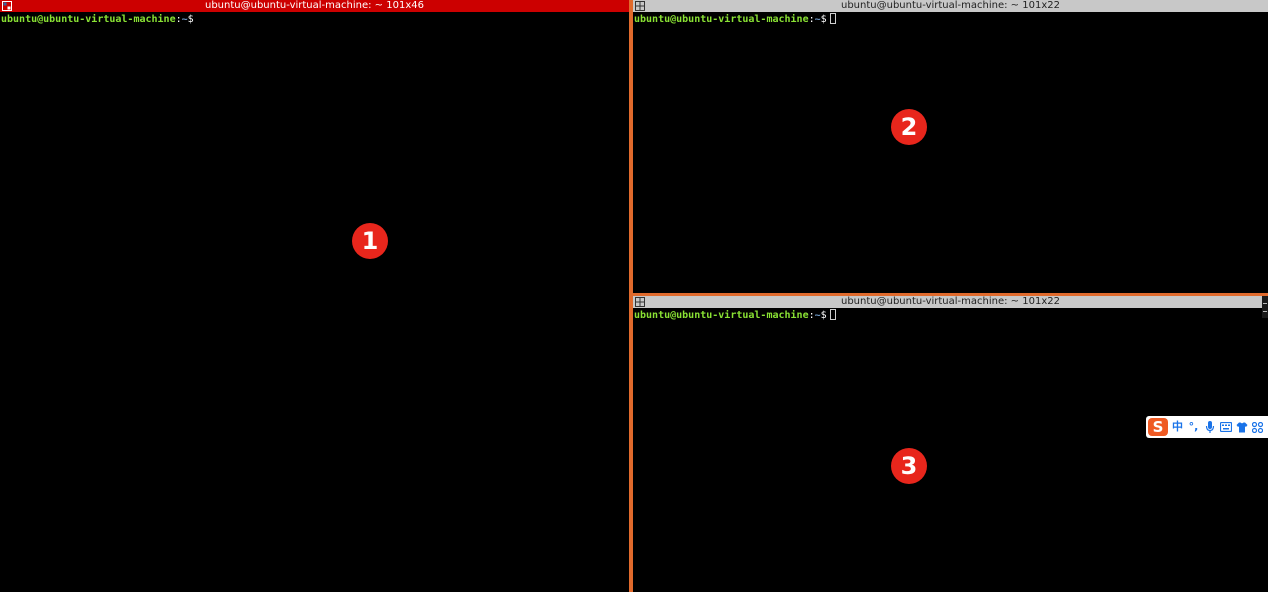  Describe the element at coordinates (1177, 427) in the screenshot. I see `chinese-mode-toggle: 中` at that location.